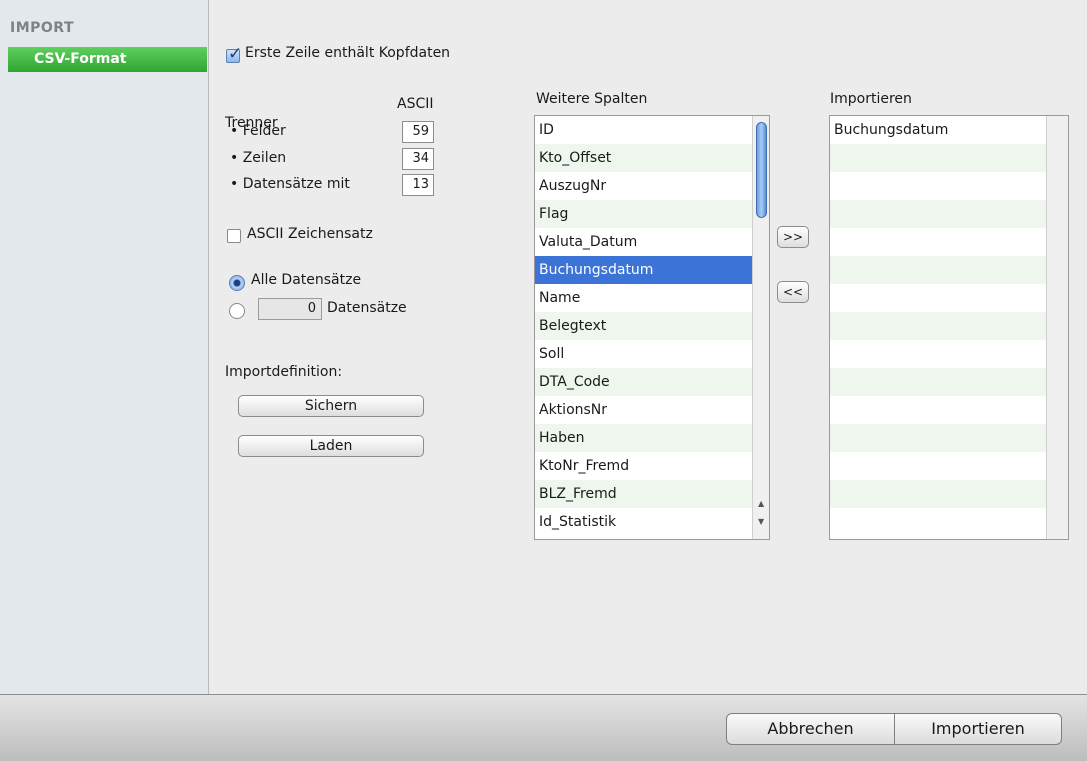 The width and height of the screenshot is (1087, 761). Describe the element at coordinates (643, 270) in the screenshot. I see `available-column-item: Buchungsdatum` at that location.